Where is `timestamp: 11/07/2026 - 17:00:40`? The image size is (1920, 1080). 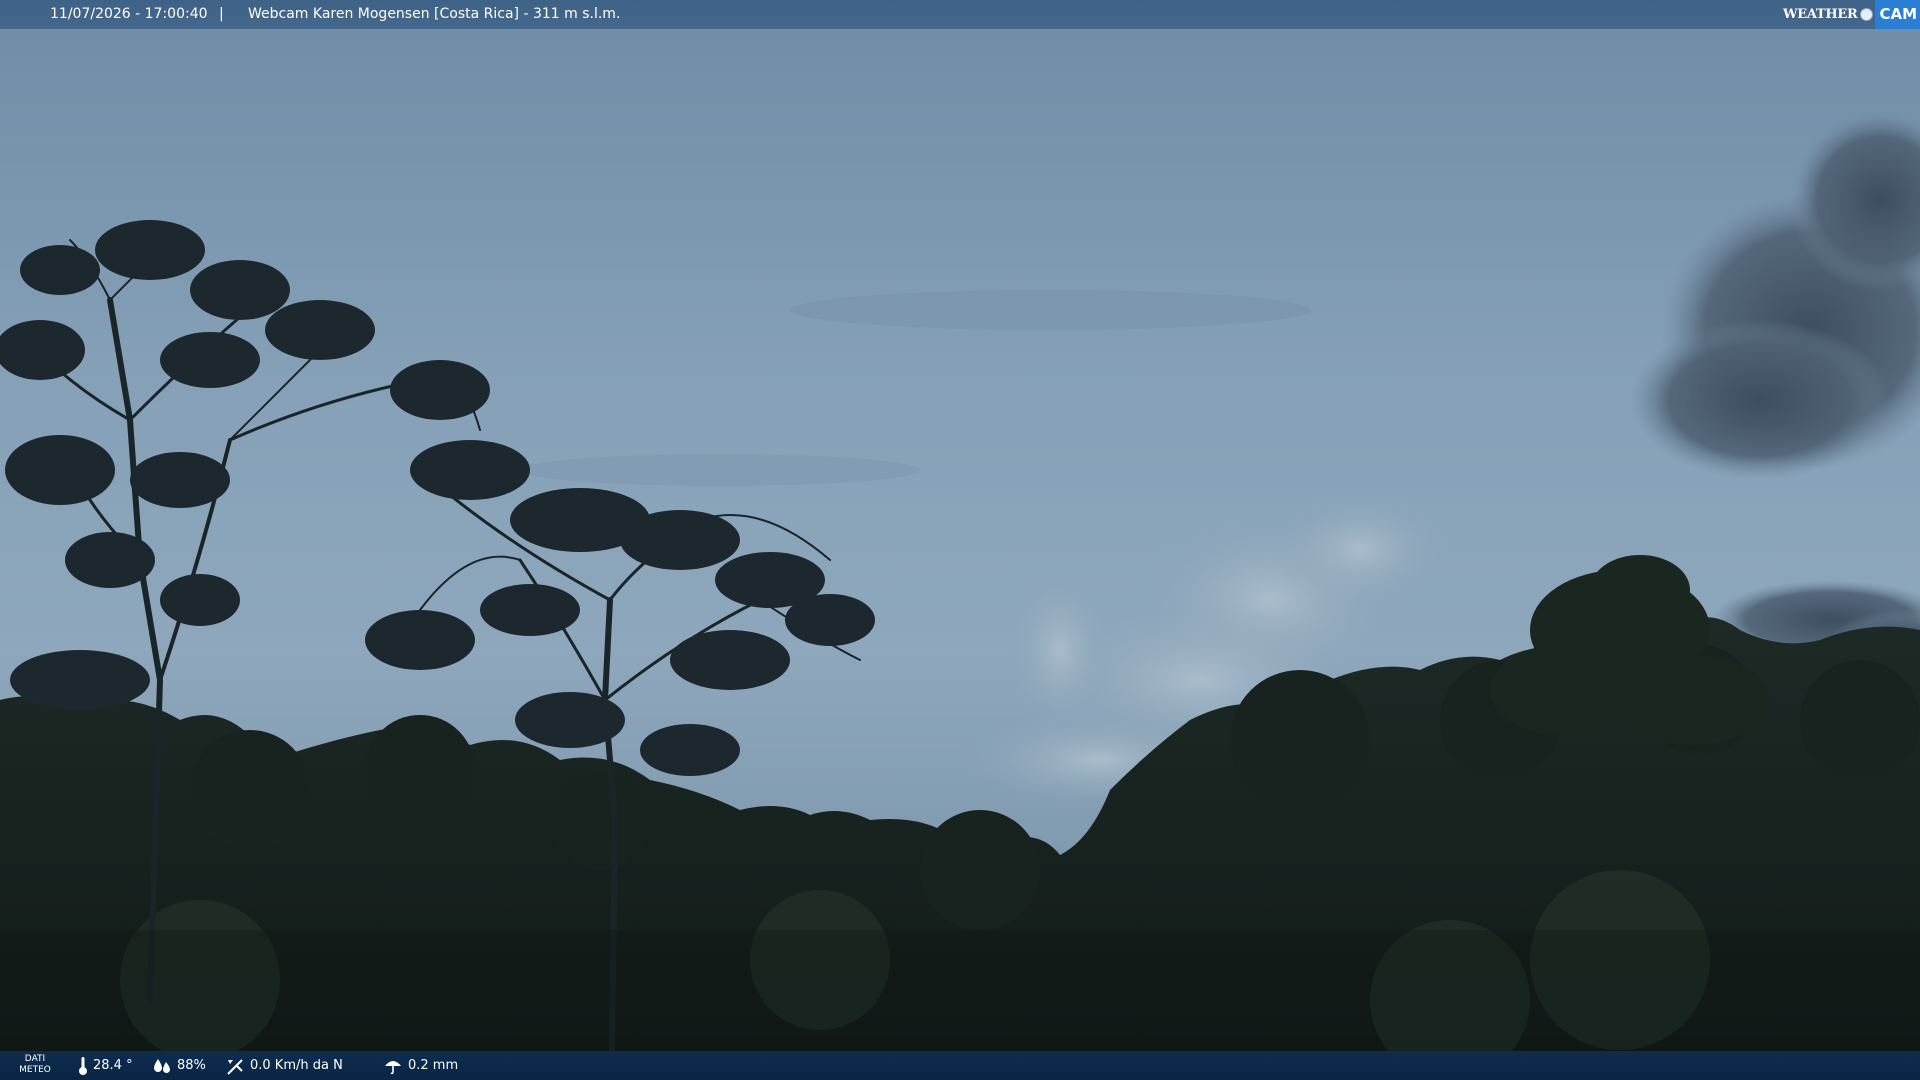
timestamp: 11/07/2026 - 17:00:40 is located at coordinates (129, 14).